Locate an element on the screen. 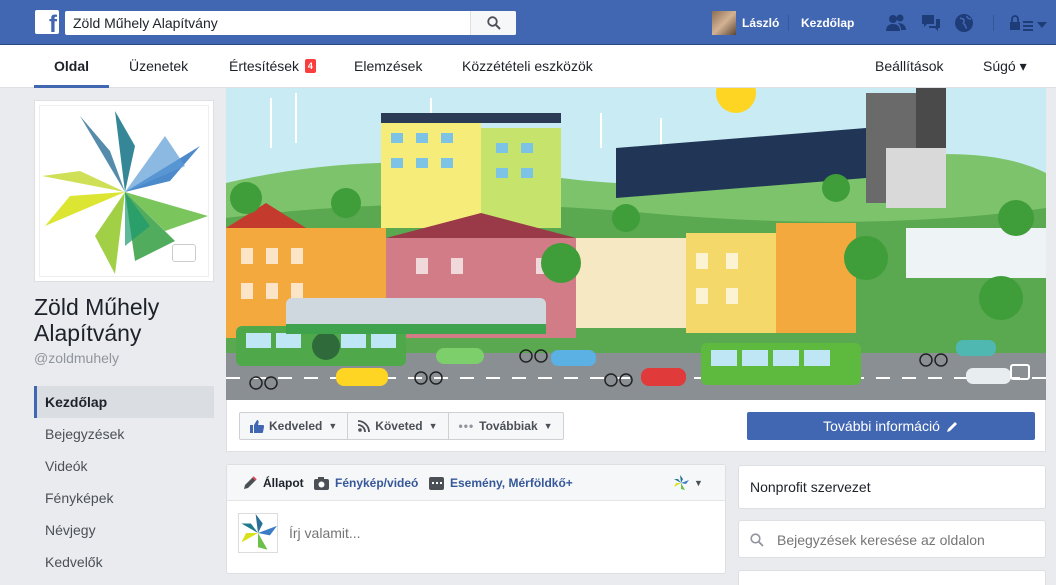 This screenshot has height=585, width=1056. more-info-button: További információ is located at coordinates (891, 426).